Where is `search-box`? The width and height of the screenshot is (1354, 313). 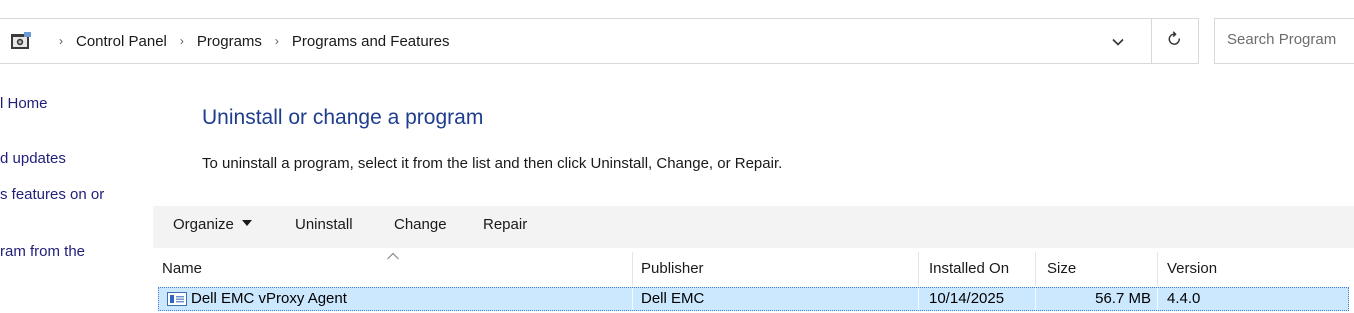 search-box is located at coordinates (1284, 41).